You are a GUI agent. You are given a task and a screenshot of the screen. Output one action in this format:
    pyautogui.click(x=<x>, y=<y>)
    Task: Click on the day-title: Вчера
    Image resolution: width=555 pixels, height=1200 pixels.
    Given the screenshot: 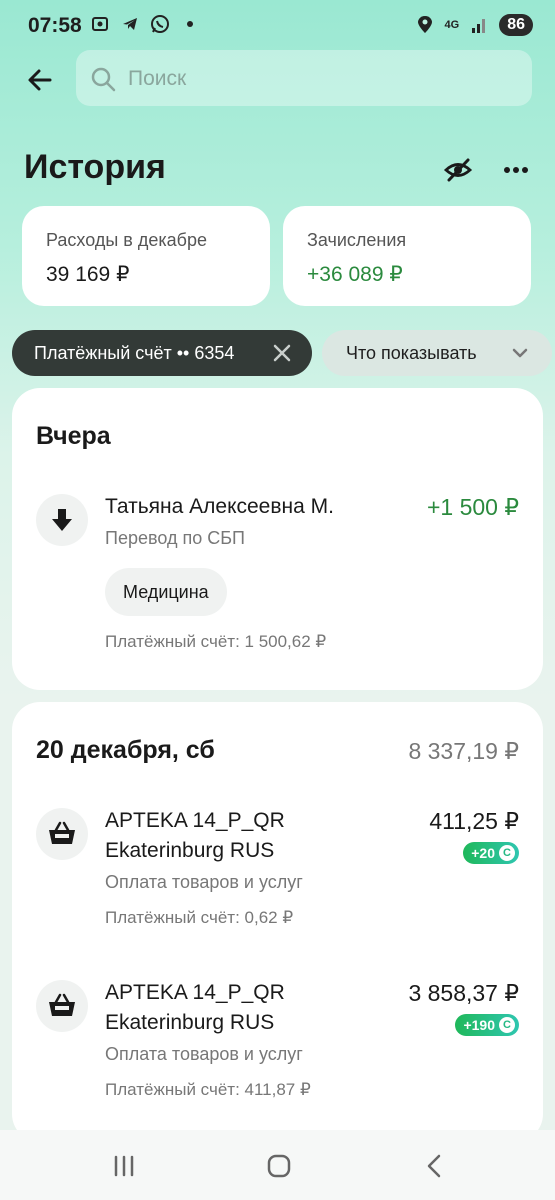 What is the action you would take?
    pyautogui.click(x=73, y=436)
    